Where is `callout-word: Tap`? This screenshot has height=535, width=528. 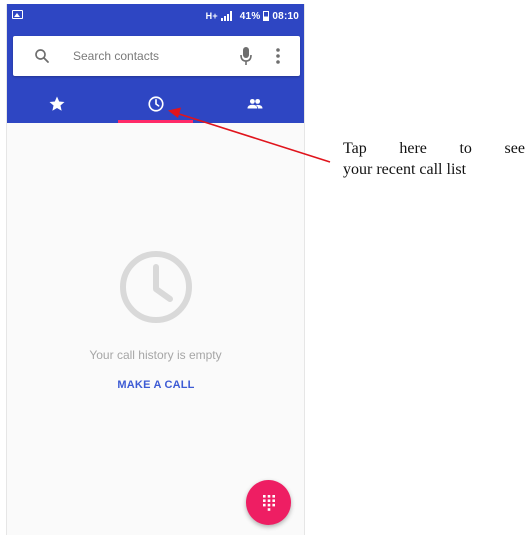 callout-word: Tap is located at coordinates (355, 148).